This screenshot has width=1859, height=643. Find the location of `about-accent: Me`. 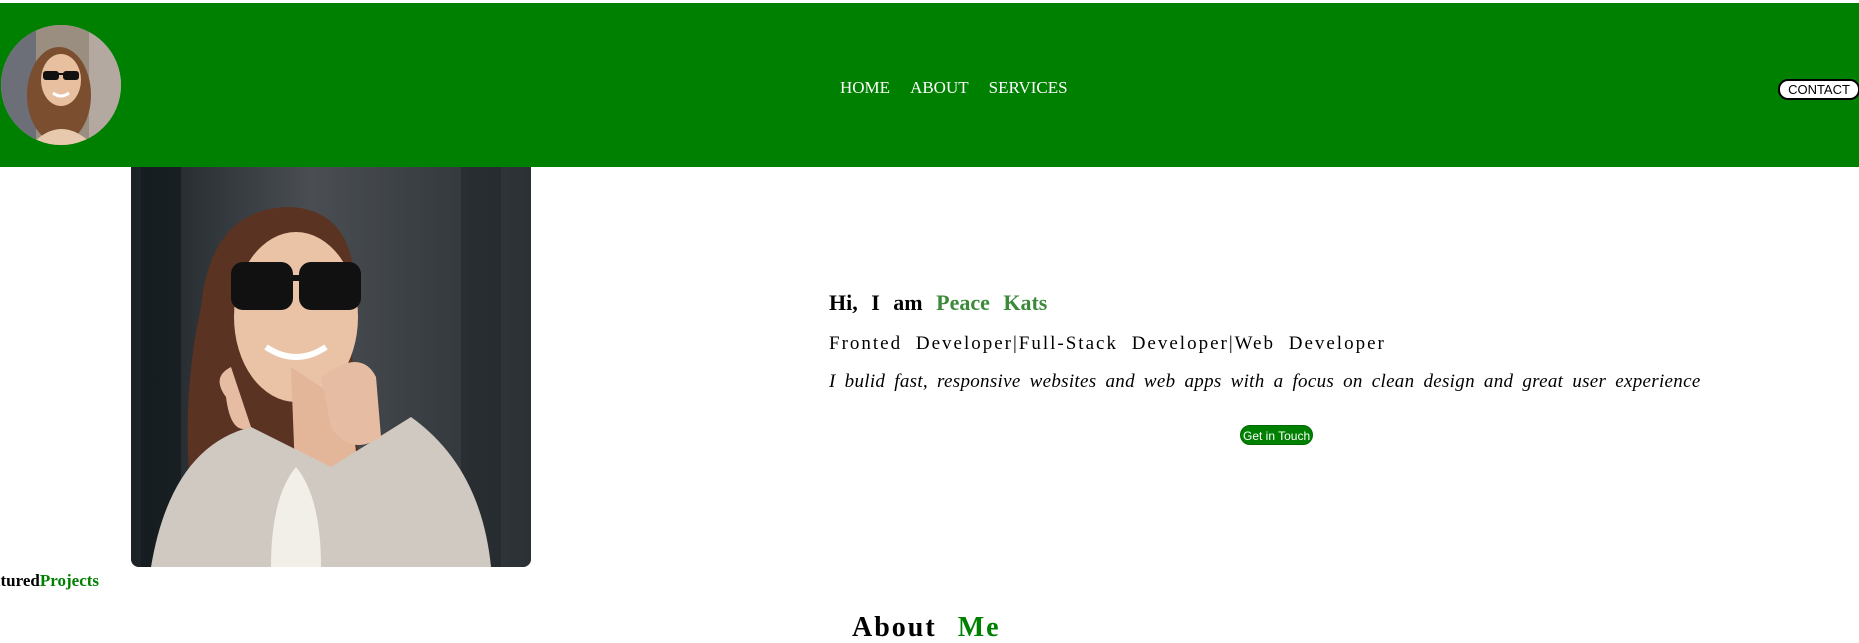

about-accent: Me is located at coordinates (979, 627).